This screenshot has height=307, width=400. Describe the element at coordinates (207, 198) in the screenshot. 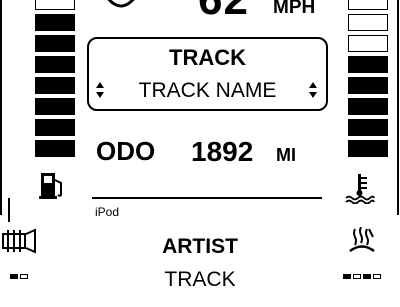

I see `divider` at that location.